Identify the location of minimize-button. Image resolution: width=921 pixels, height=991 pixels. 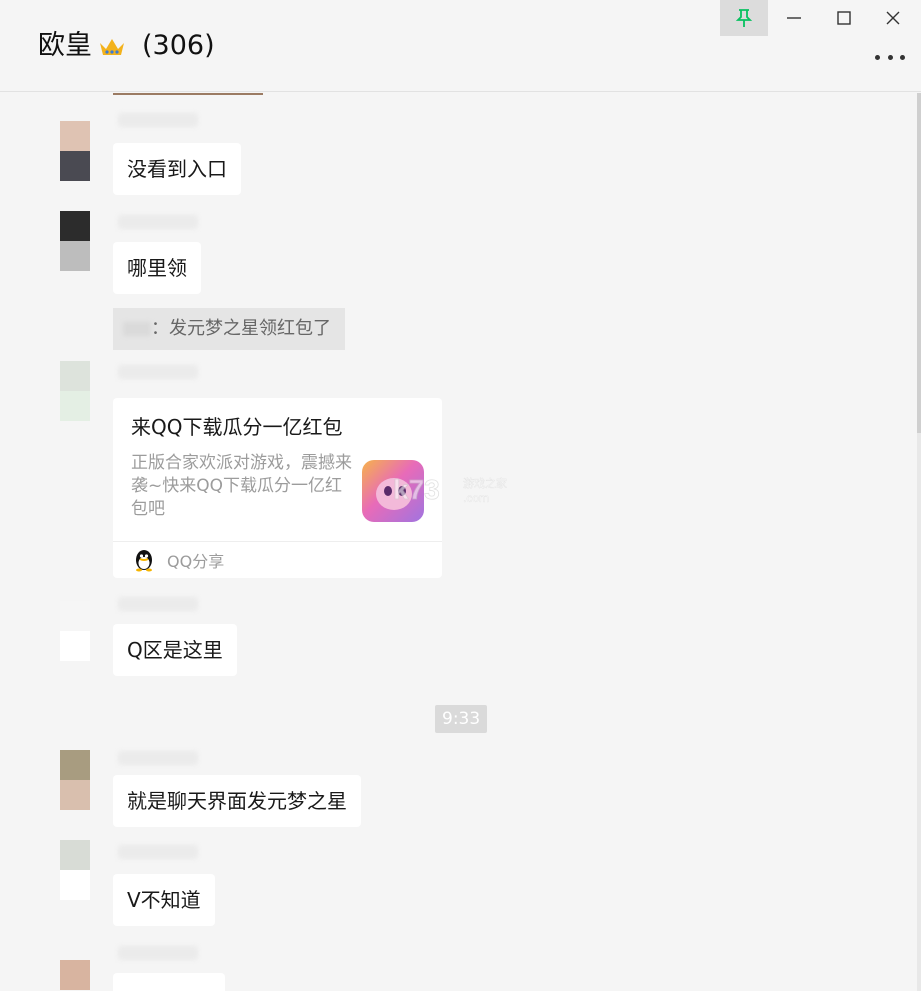
(794, 18).